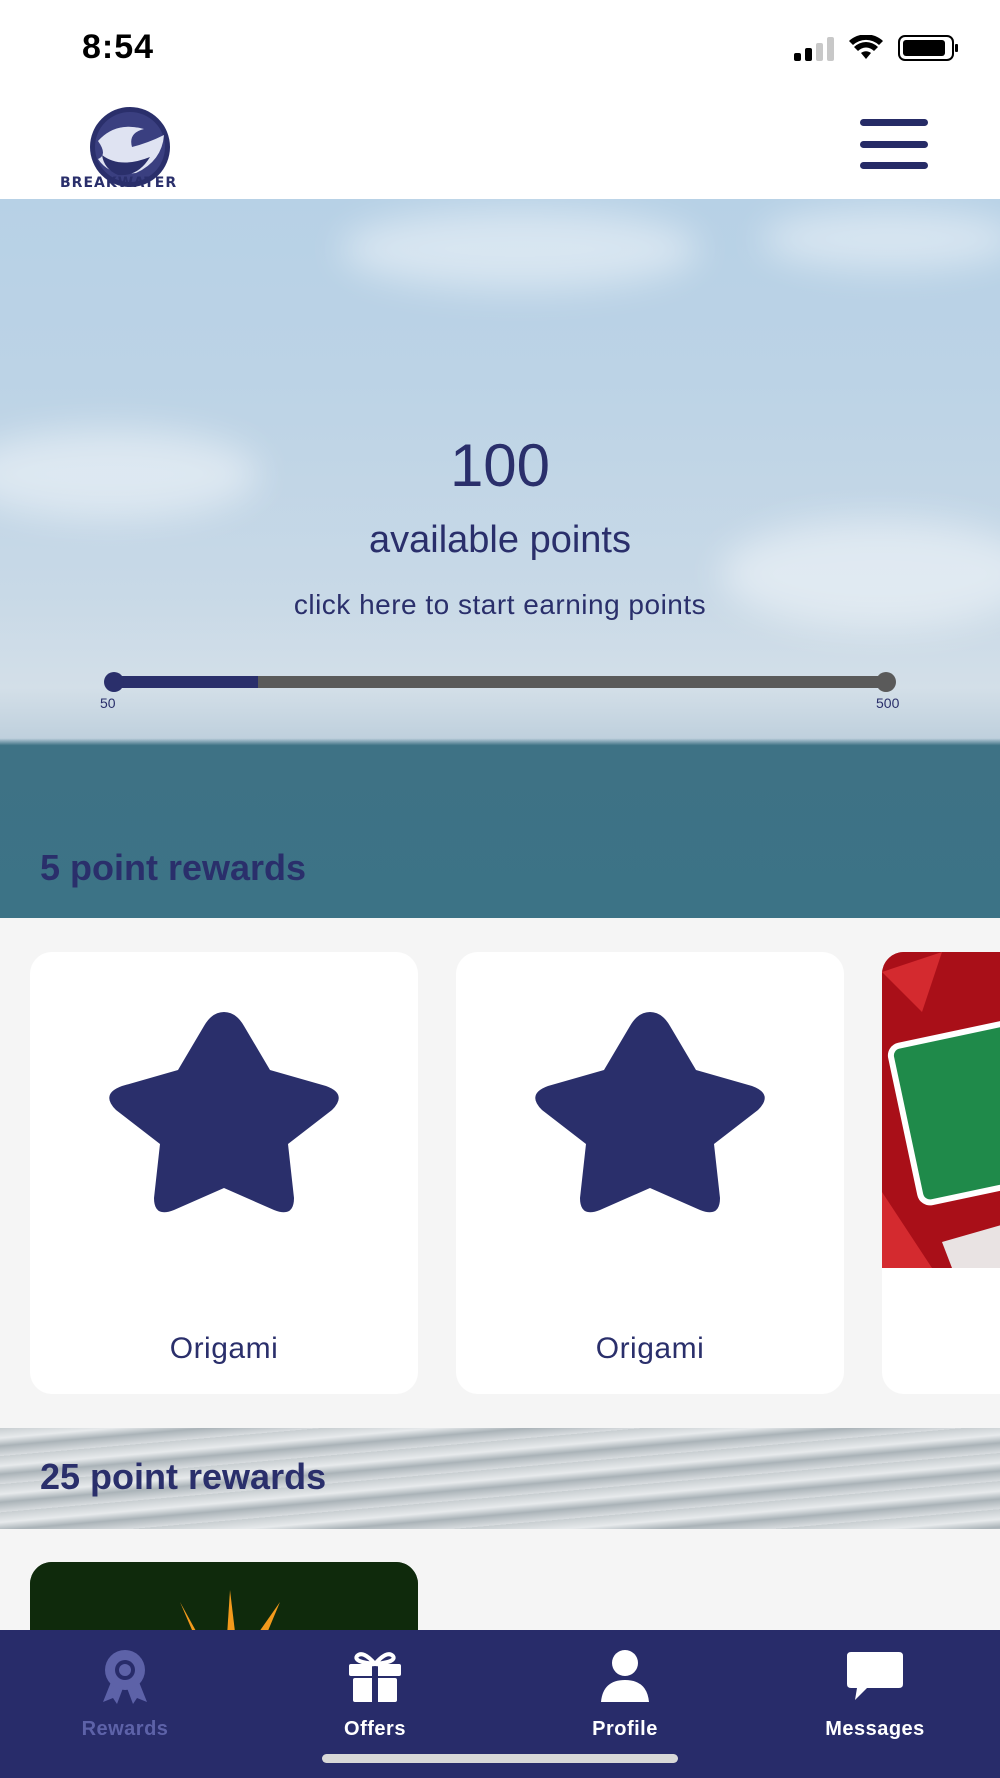  I want to click on tab-label: Rewards, so click(125, 1729).